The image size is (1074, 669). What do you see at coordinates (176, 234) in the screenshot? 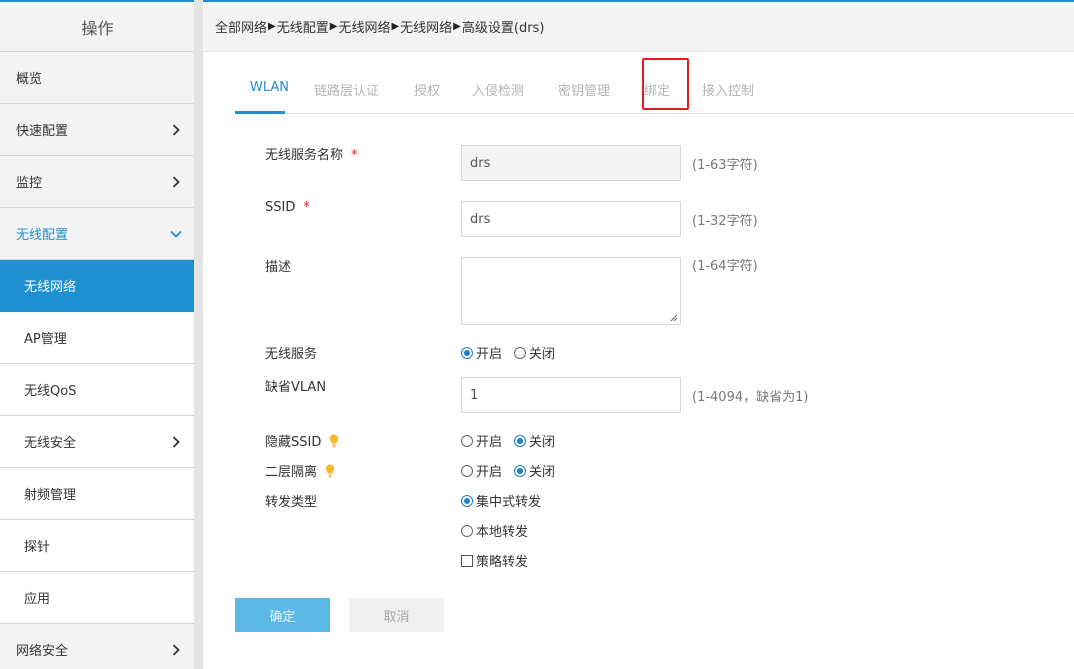
I see `chevron-down-icon` at bounding box center [176, 234].